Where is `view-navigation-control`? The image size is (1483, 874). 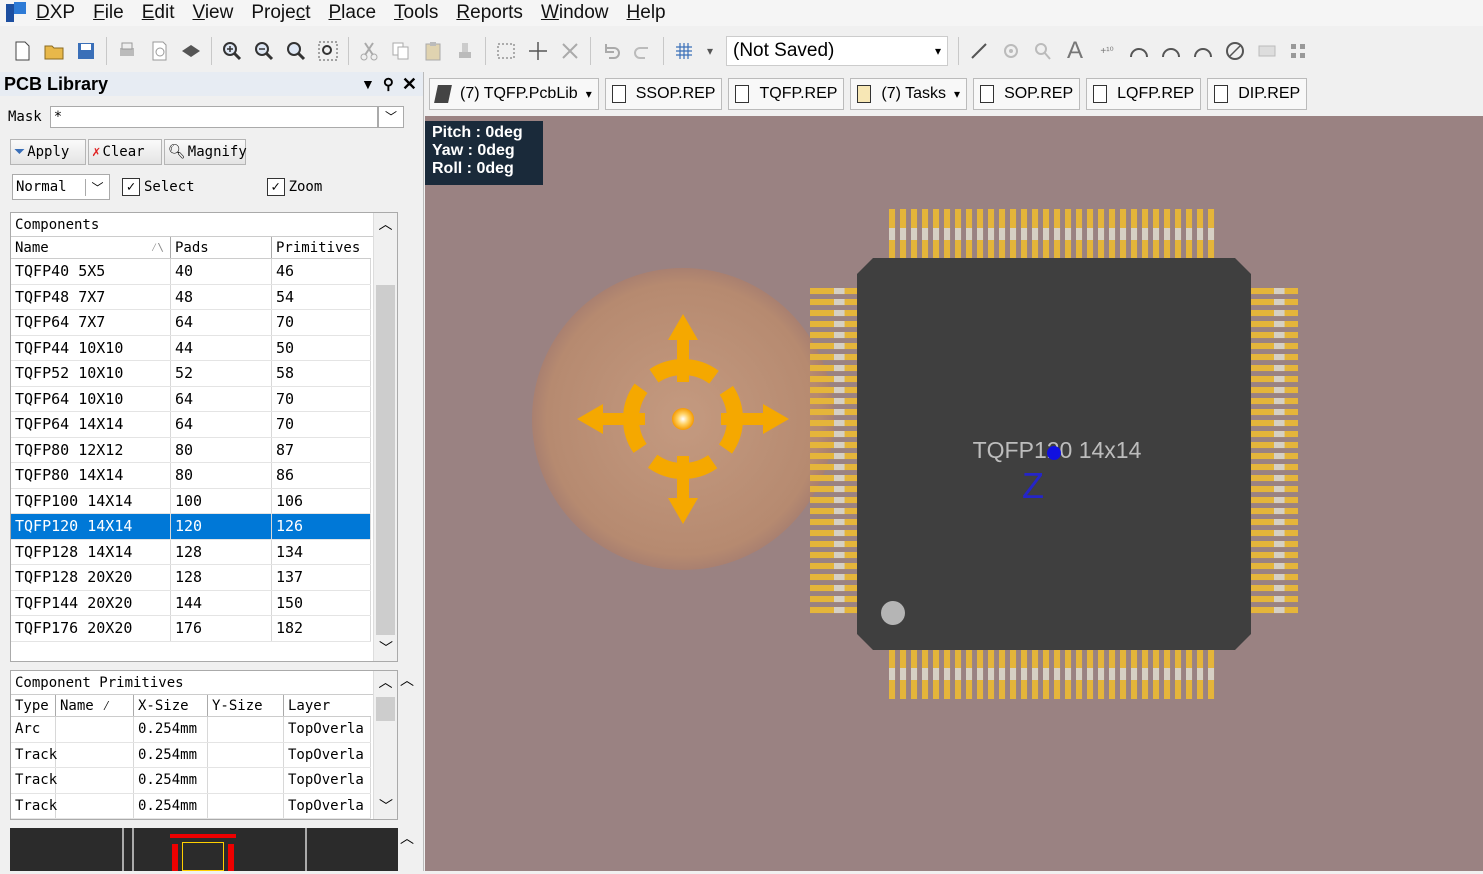 view-navigation-control is located at coordinates (683, 419).